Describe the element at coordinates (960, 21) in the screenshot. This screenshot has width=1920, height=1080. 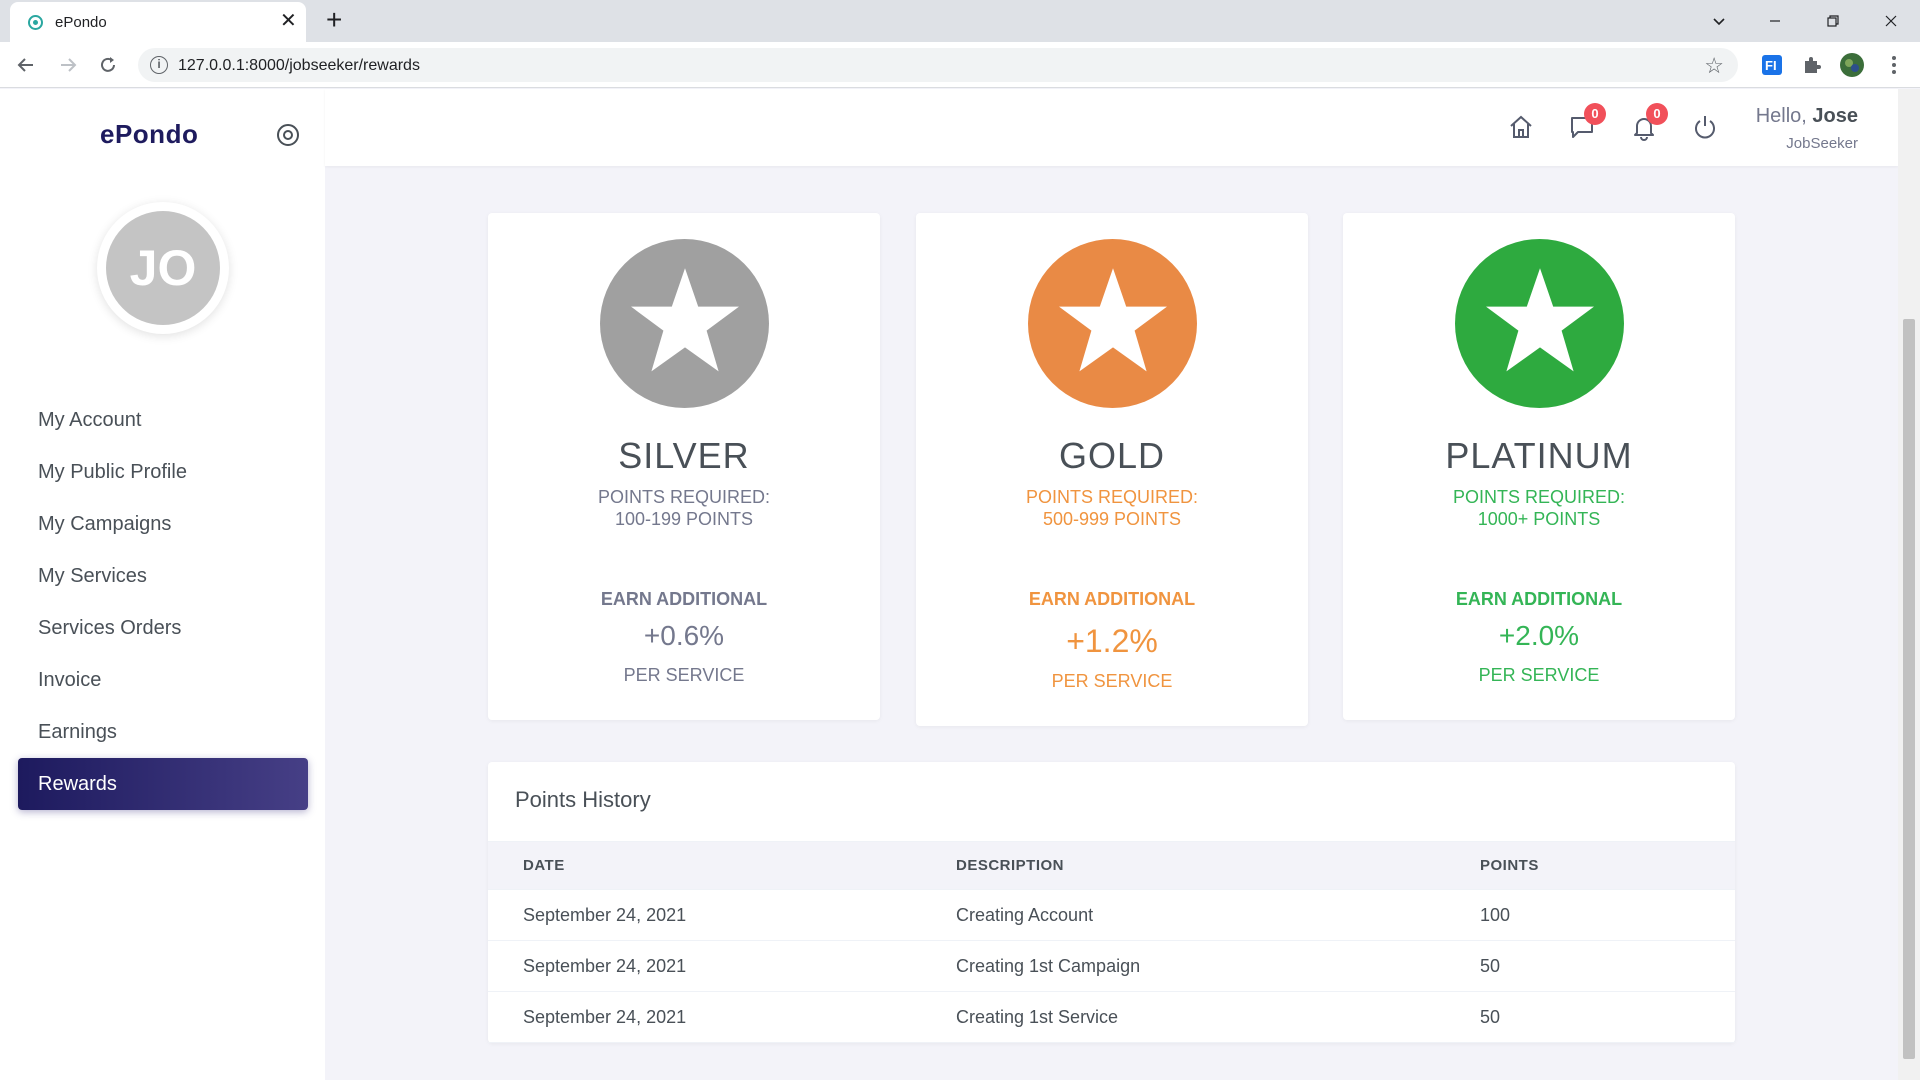
I see `browser-tab-strip: ePondo ✕ +` at that location.